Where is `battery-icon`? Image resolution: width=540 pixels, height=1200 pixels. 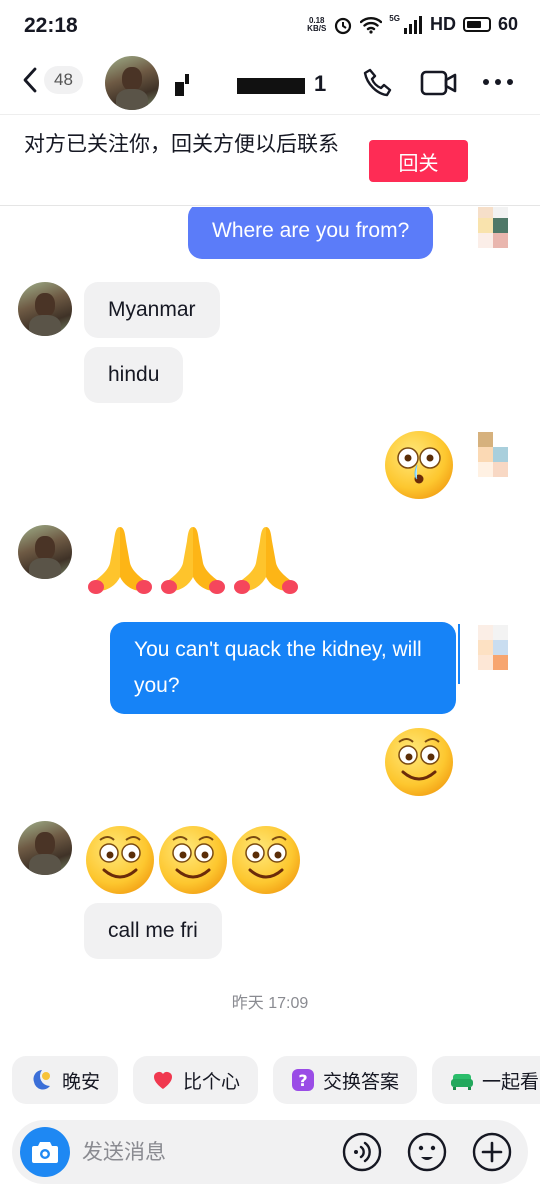 battery-icon is located at coordinates (476, 24).